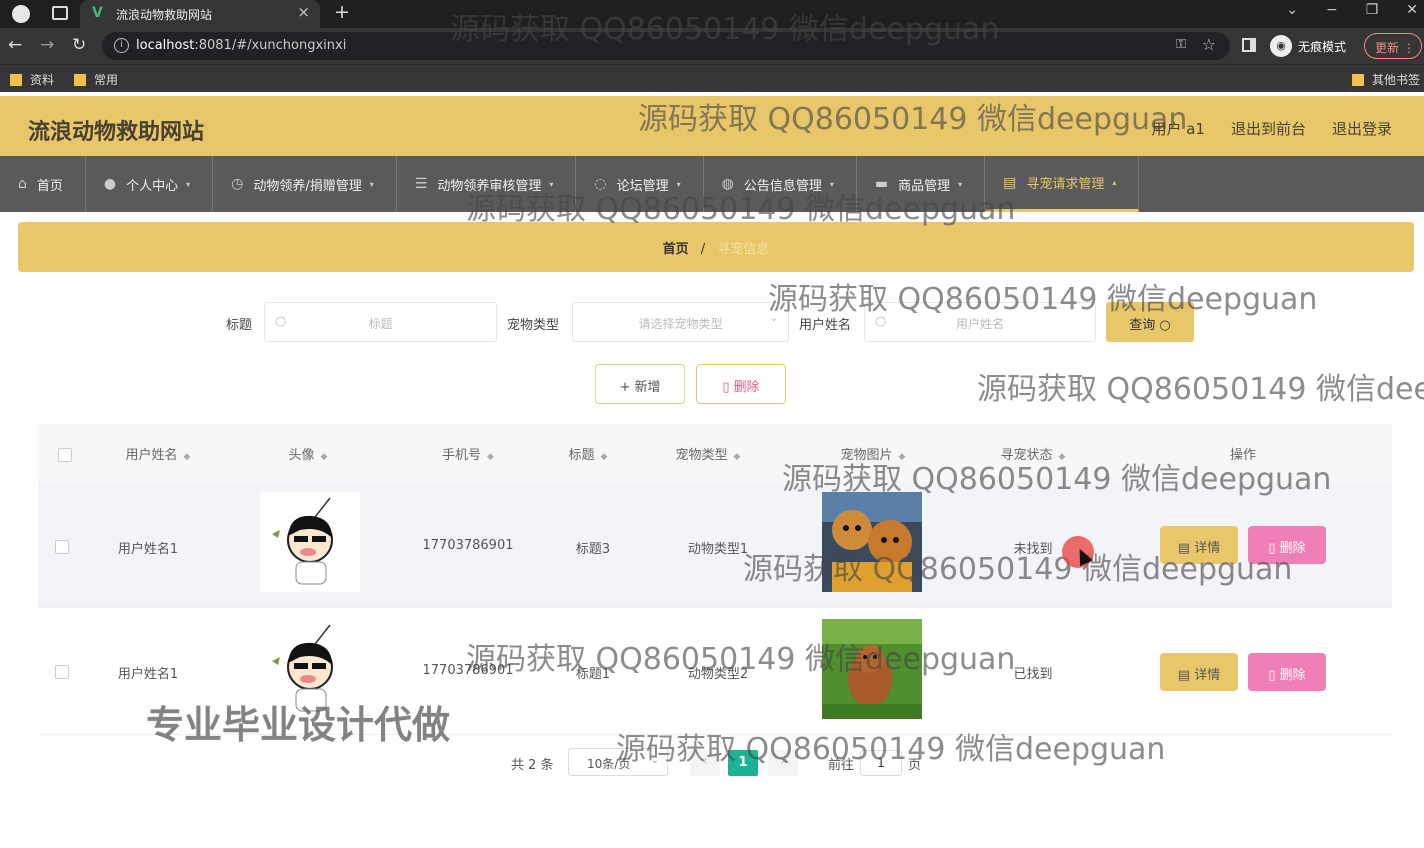  I want to click on batch-delete-button: ▯ 删除, so click(741, 384).